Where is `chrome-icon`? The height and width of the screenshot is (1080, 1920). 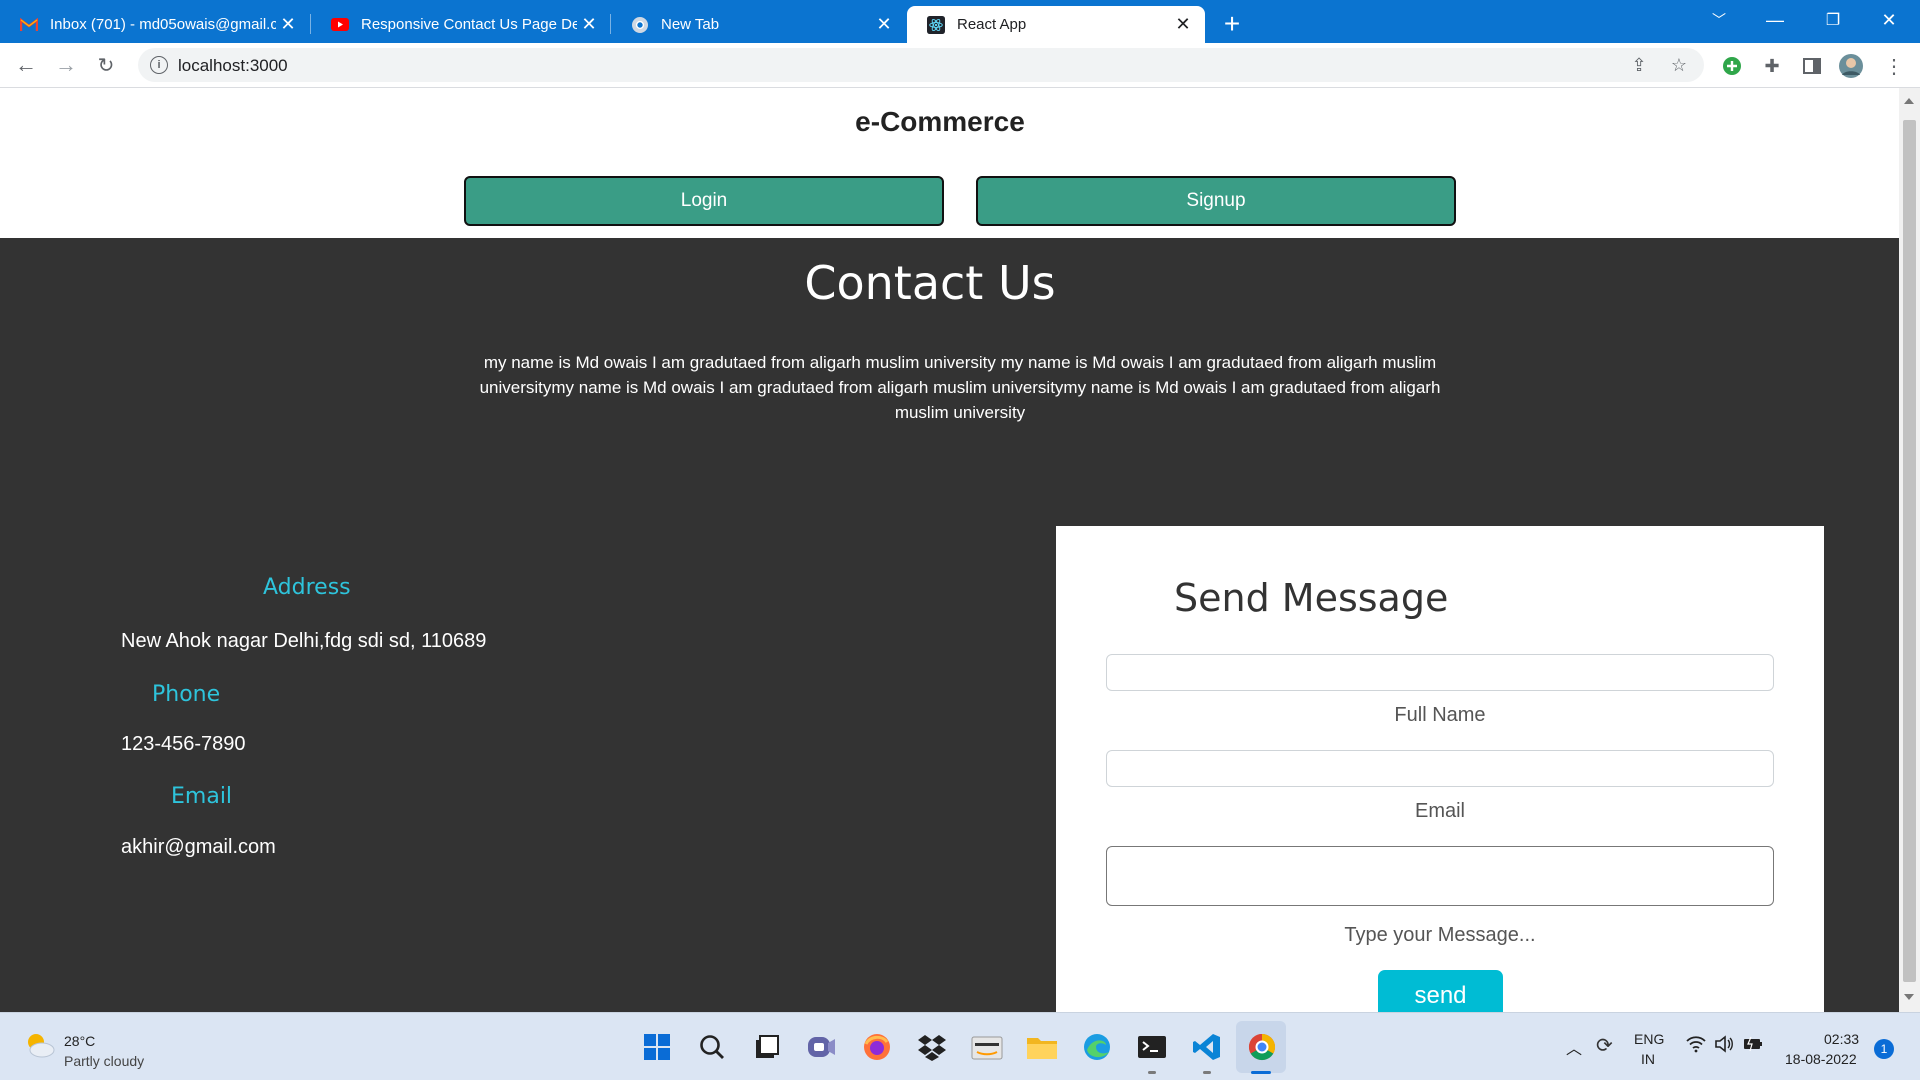
chrome-icon is located at coordinates (640, 25).